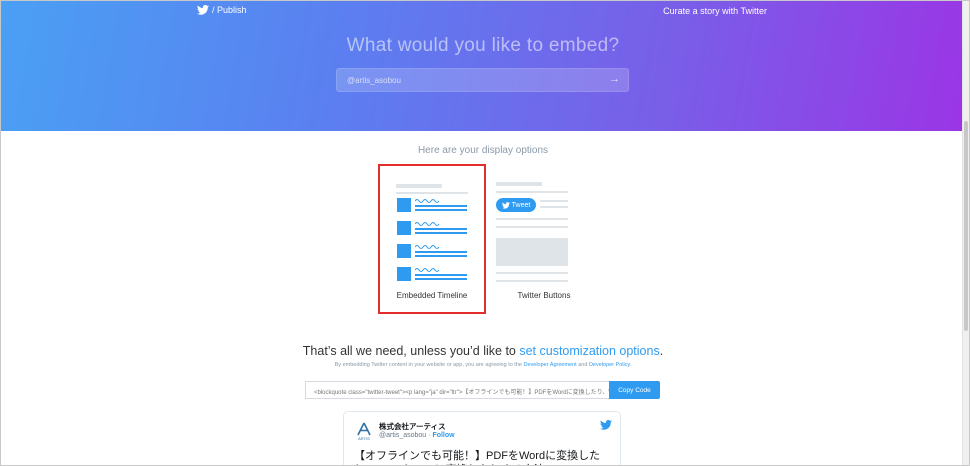 The image size is (970, 466). Describe the element at coordinates (483, 45) in the screenshot. I see `page-title: What would you like to embed?` at that location.